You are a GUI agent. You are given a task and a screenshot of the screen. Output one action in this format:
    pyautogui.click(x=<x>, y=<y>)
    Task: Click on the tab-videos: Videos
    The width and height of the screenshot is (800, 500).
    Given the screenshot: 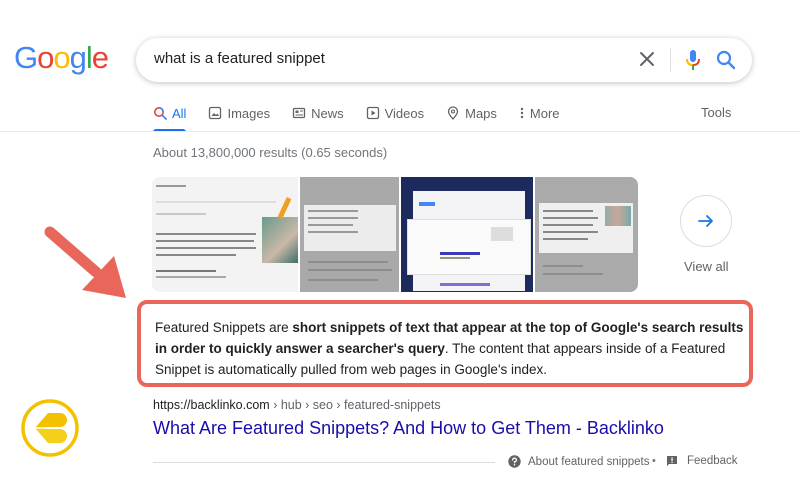 What is the action you would take?
    pyautogui.click(x=395, y=113)
    